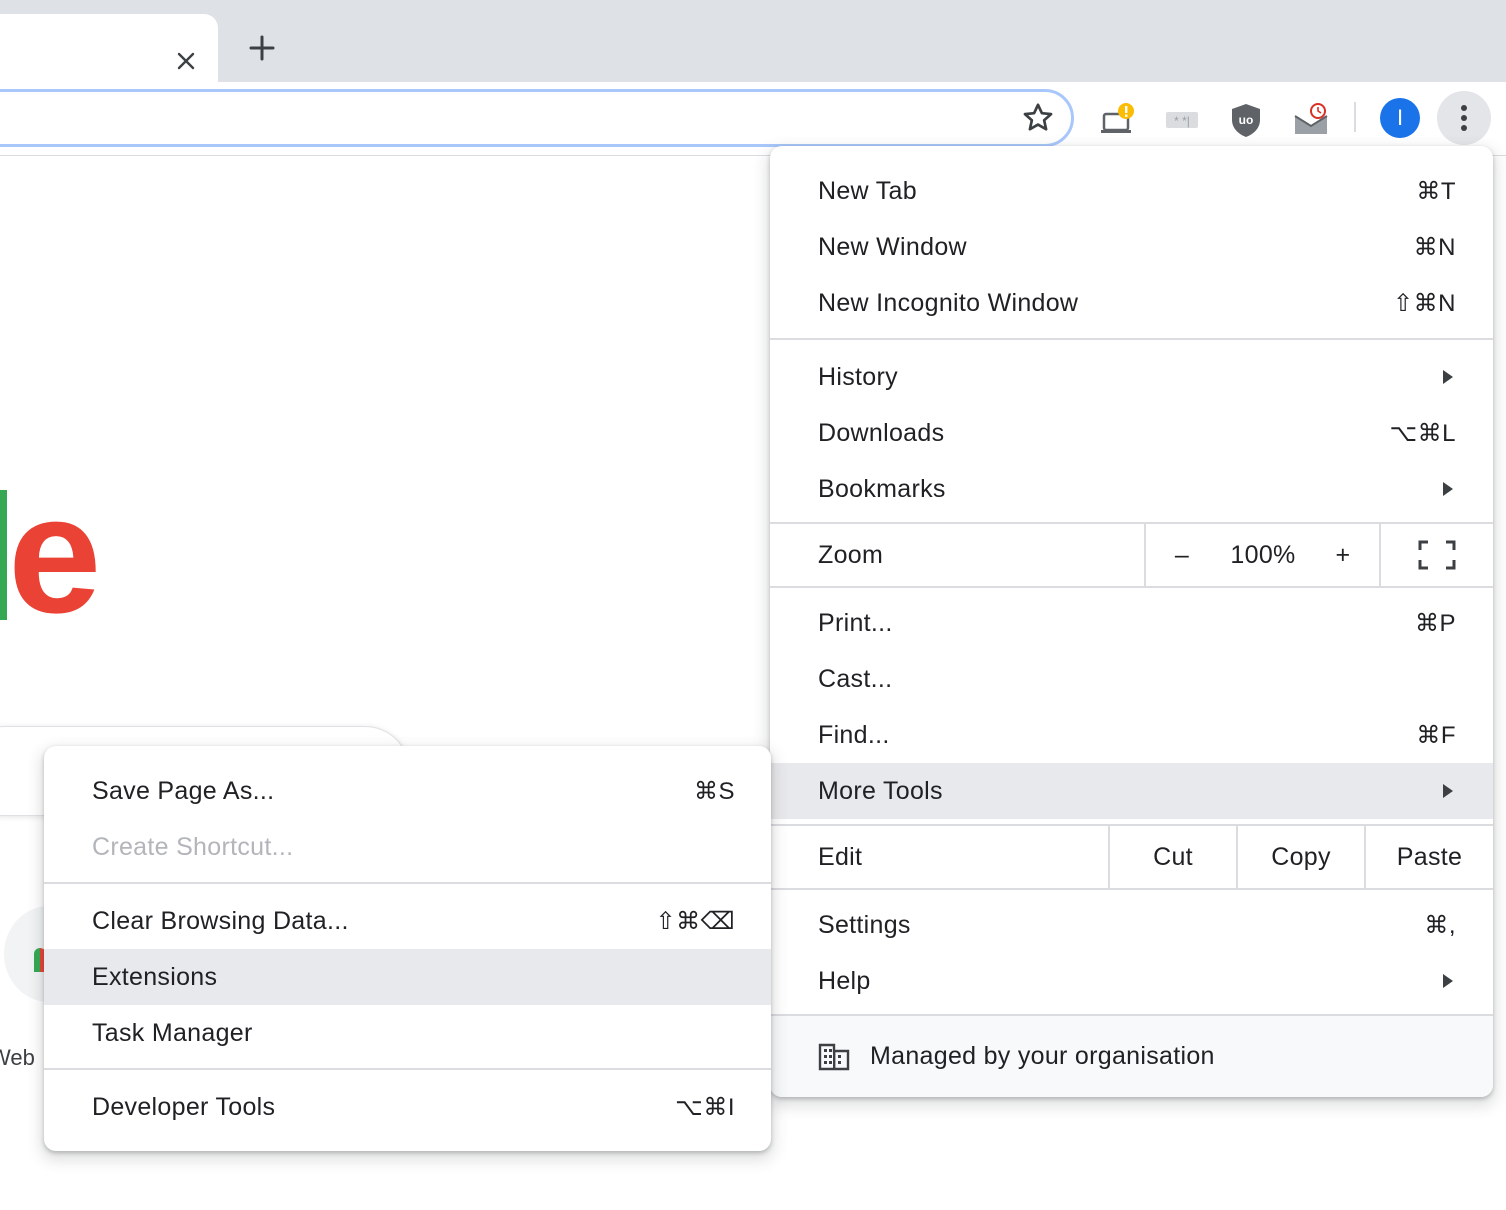 This screenshot has width=1506, height=1210. I want to click on menu-item-new-window: New Window ⌘N, so click(1131, 247).